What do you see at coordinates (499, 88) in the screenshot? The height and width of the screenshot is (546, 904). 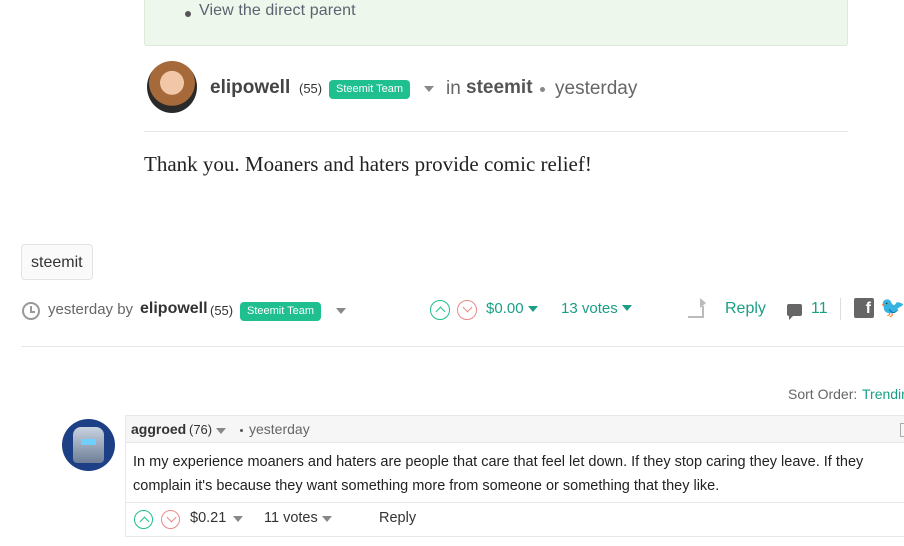 I see `category-link: steemit` at bounding box center [499, 88].